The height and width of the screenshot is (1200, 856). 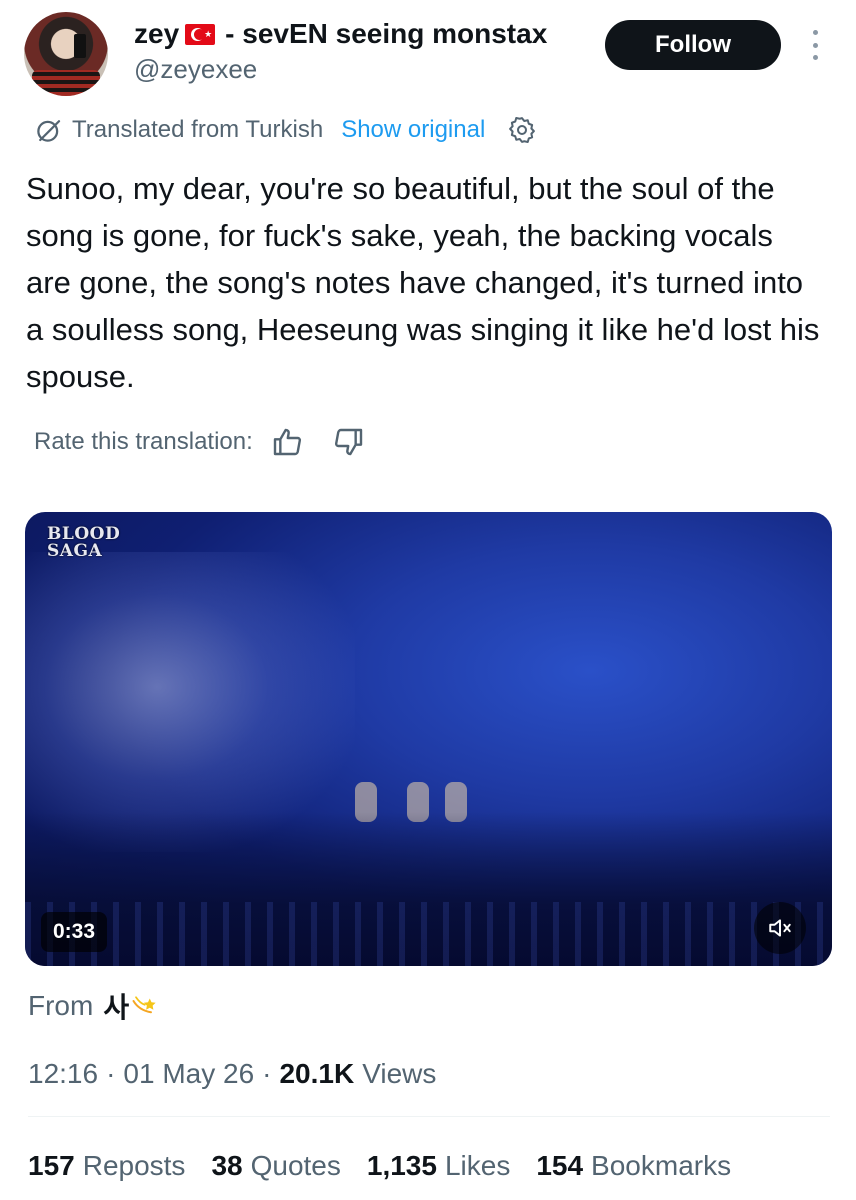 I want to click on author-display-name: zey, so click(x=156, y=34).